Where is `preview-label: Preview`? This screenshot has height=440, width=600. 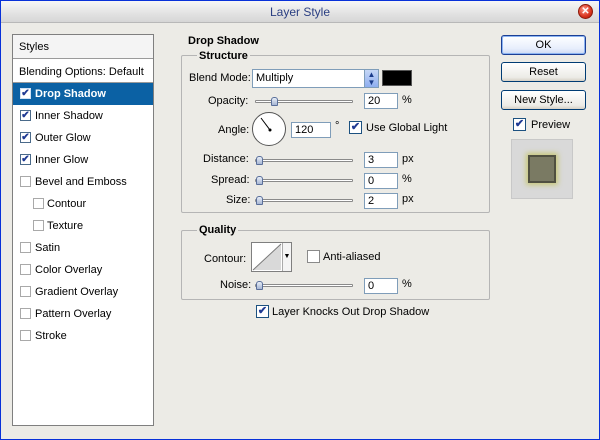
preview-label: Preview is located at coordinates (551, 125).